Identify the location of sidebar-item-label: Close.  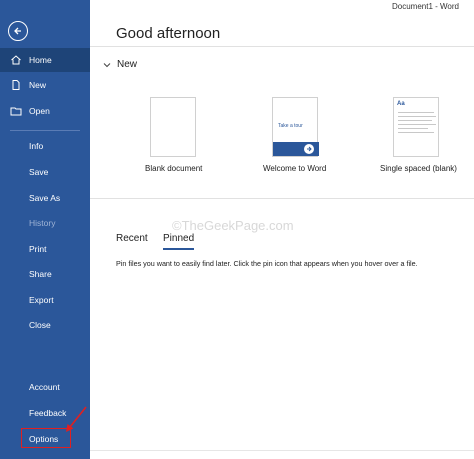
(40, 325).